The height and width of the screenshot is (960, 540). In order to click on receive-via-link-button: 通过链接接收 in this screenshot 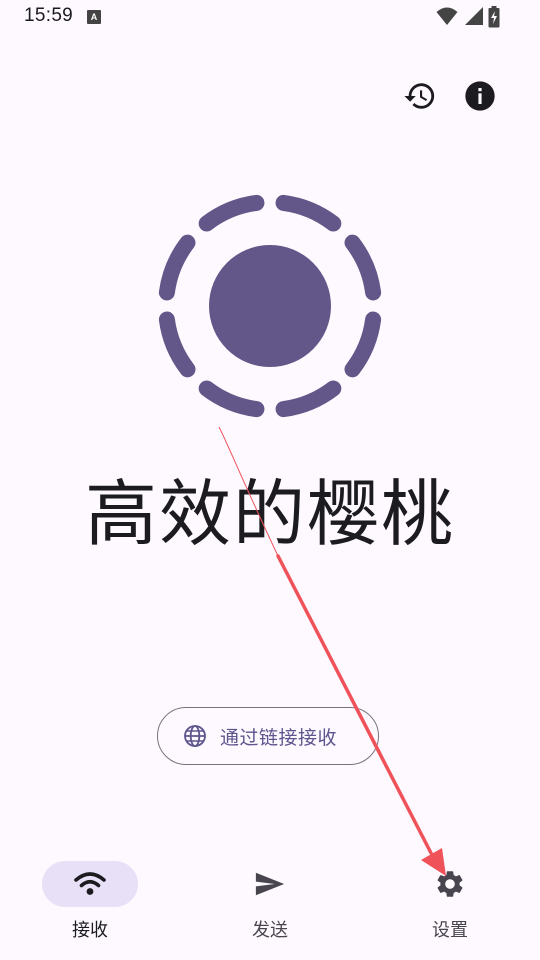, I will do `click(268, 736)`.